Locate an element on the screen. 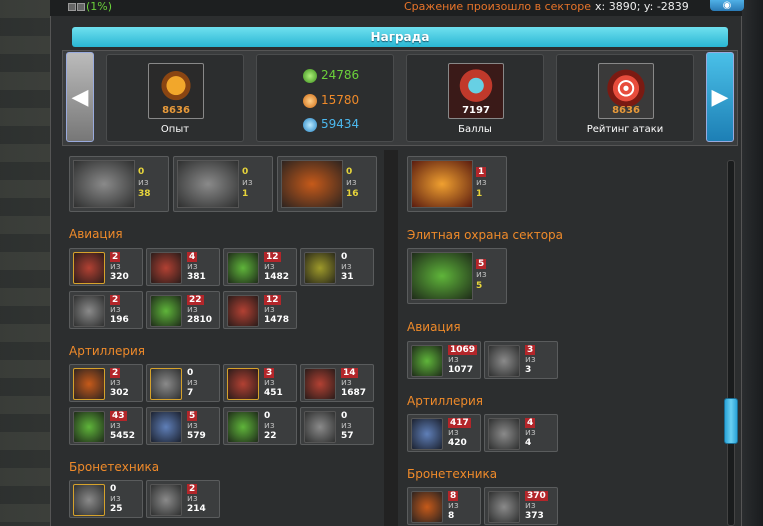 This screenshot has width=763, height=526. unit-card: 0 из 57 is located at coordinates (337, 426).